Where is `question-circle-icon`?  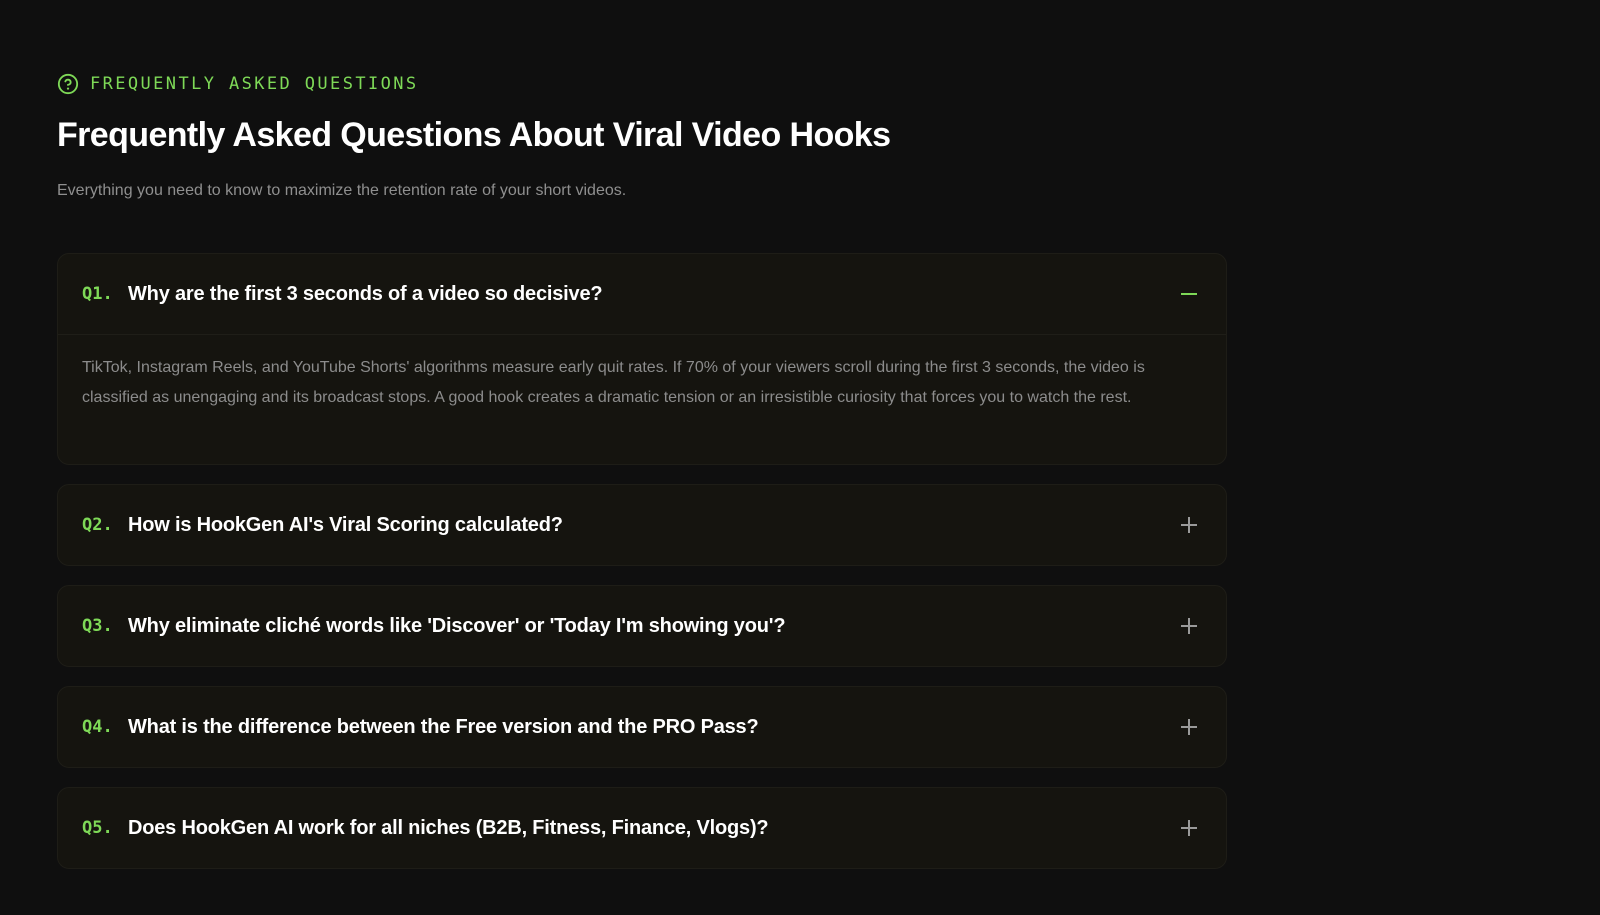 question-circle-icon is located at coordinates (68, 84).